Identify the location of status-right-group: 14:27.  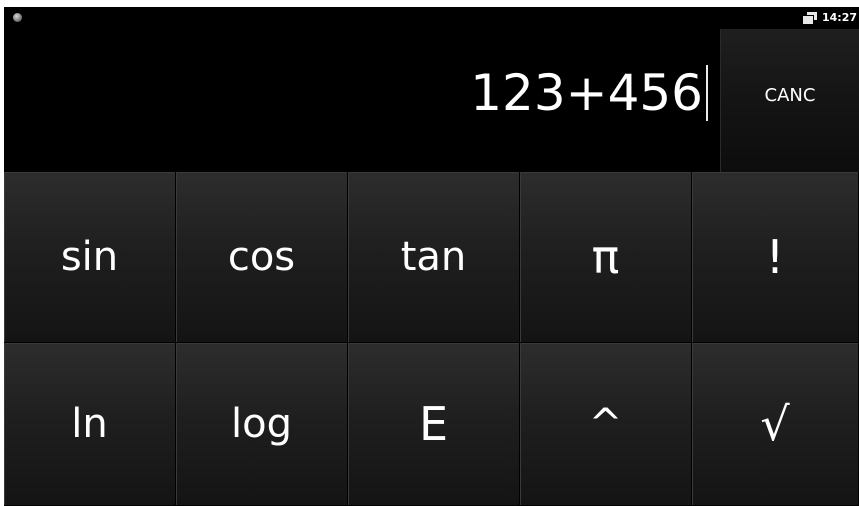
(829, 18).